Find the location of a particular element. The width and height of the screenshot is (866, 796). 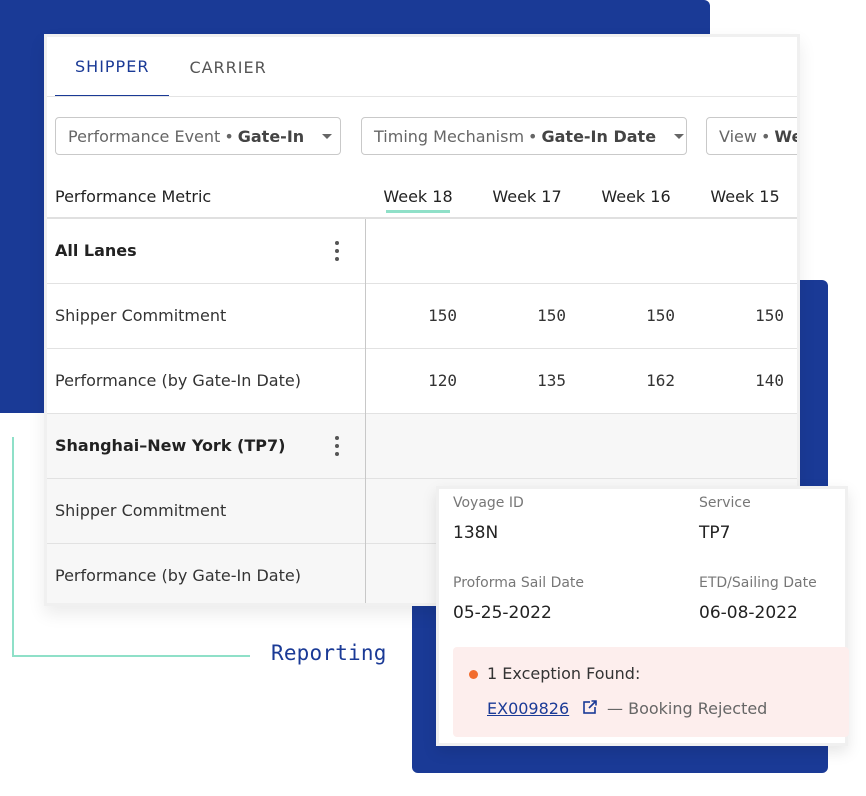

view-dropdown: View • We is located at coordinates (753, 136).